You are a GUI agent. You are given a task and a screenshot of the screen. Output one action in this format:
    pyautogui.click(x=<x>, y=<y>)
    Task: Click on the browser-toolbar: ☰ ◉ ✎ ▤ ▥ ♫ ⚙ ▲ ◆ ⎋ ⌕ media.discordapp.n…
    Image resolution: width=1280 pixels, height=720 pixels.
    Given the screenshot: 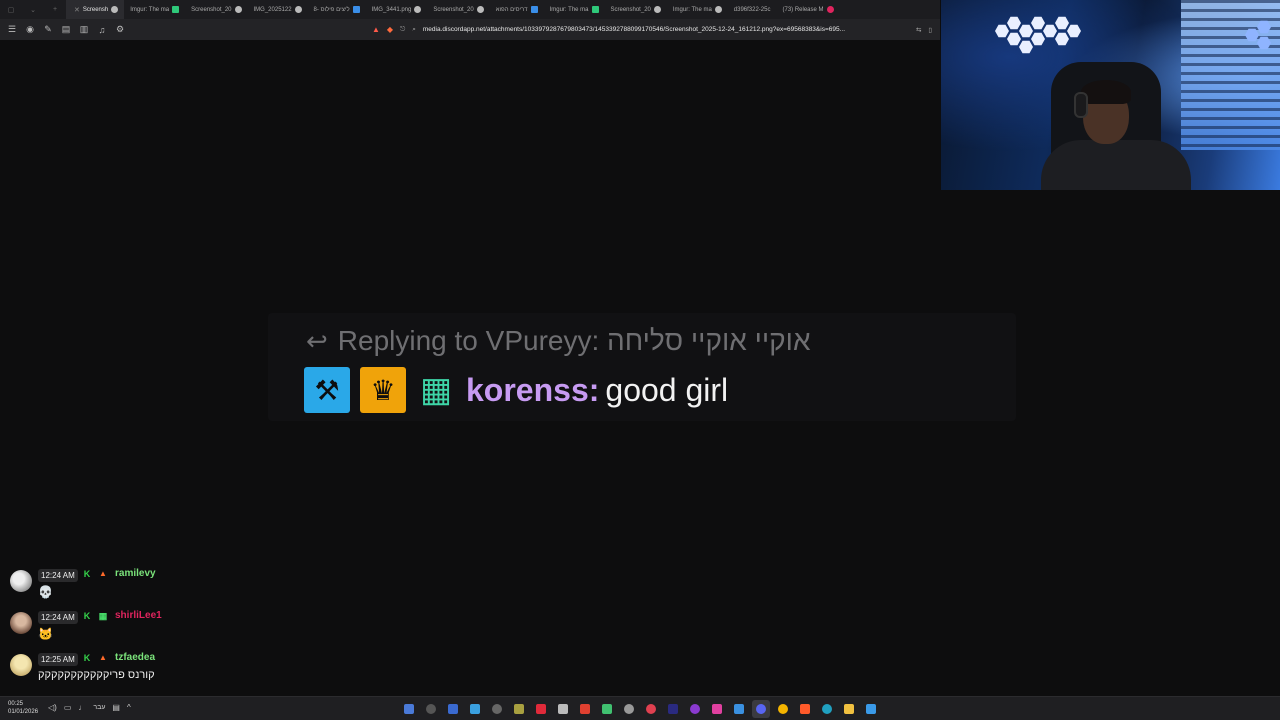 What is the action you would take?
    pyautogui.click(x=470, y=29)
    